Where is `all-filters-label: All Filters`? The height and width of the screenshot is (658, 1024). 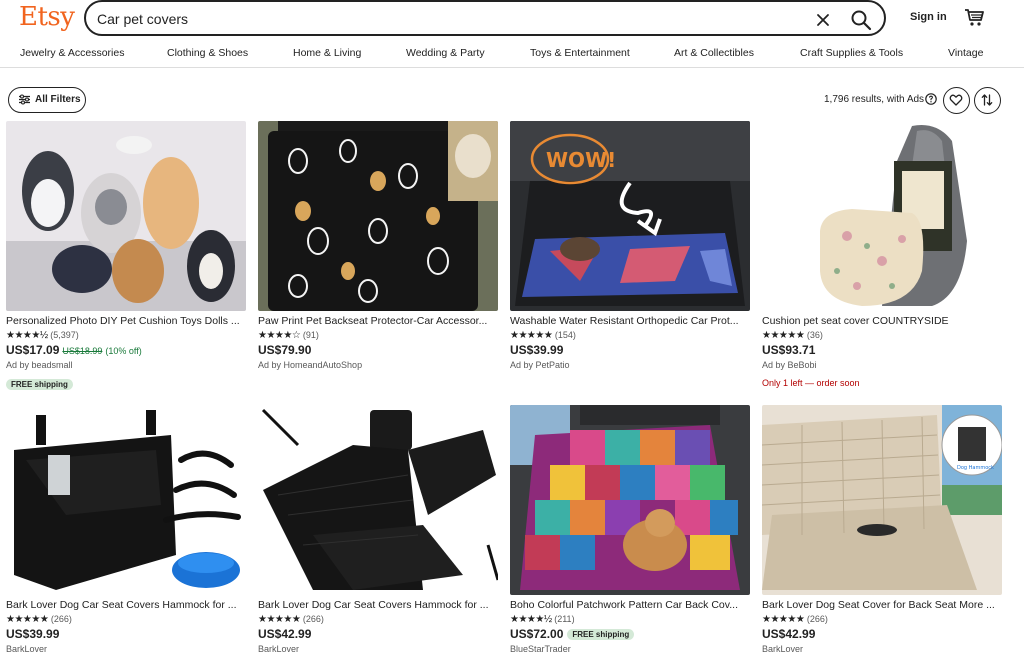 all-filters-label: All Filters is located at coordinates (58, 99).